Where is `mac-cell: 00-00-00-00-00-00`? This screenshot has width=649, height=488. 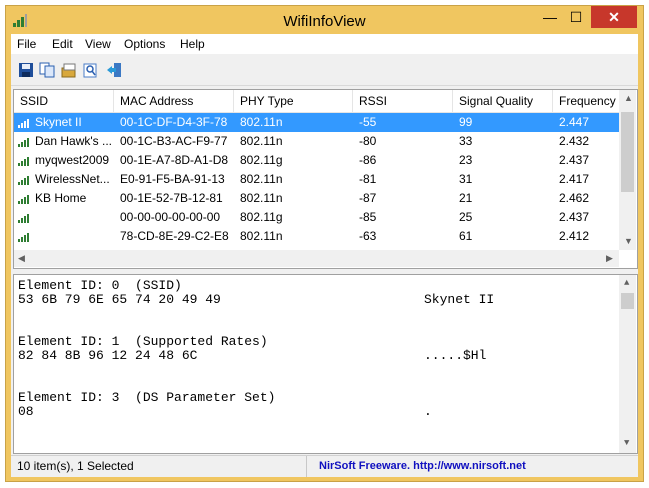
mac-cell: 00-00-00-00-00-00 is located at coordinates (170, 217).